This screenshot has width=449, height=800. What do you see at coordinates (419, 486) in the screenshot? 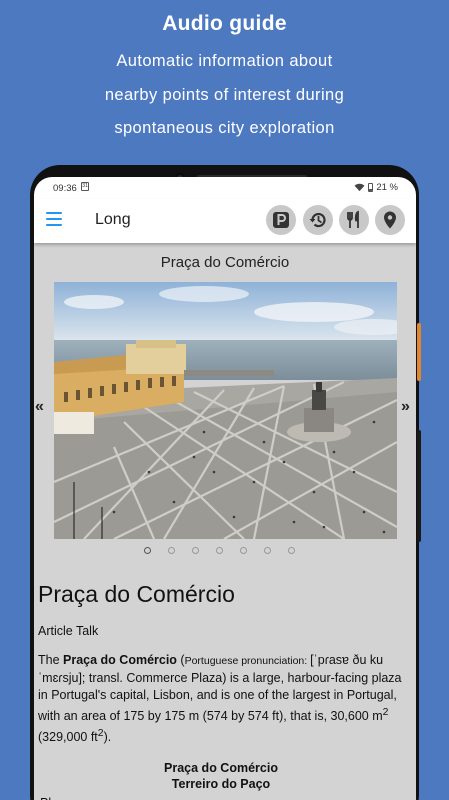
I see `power-button` at bounding box center [419, 486].